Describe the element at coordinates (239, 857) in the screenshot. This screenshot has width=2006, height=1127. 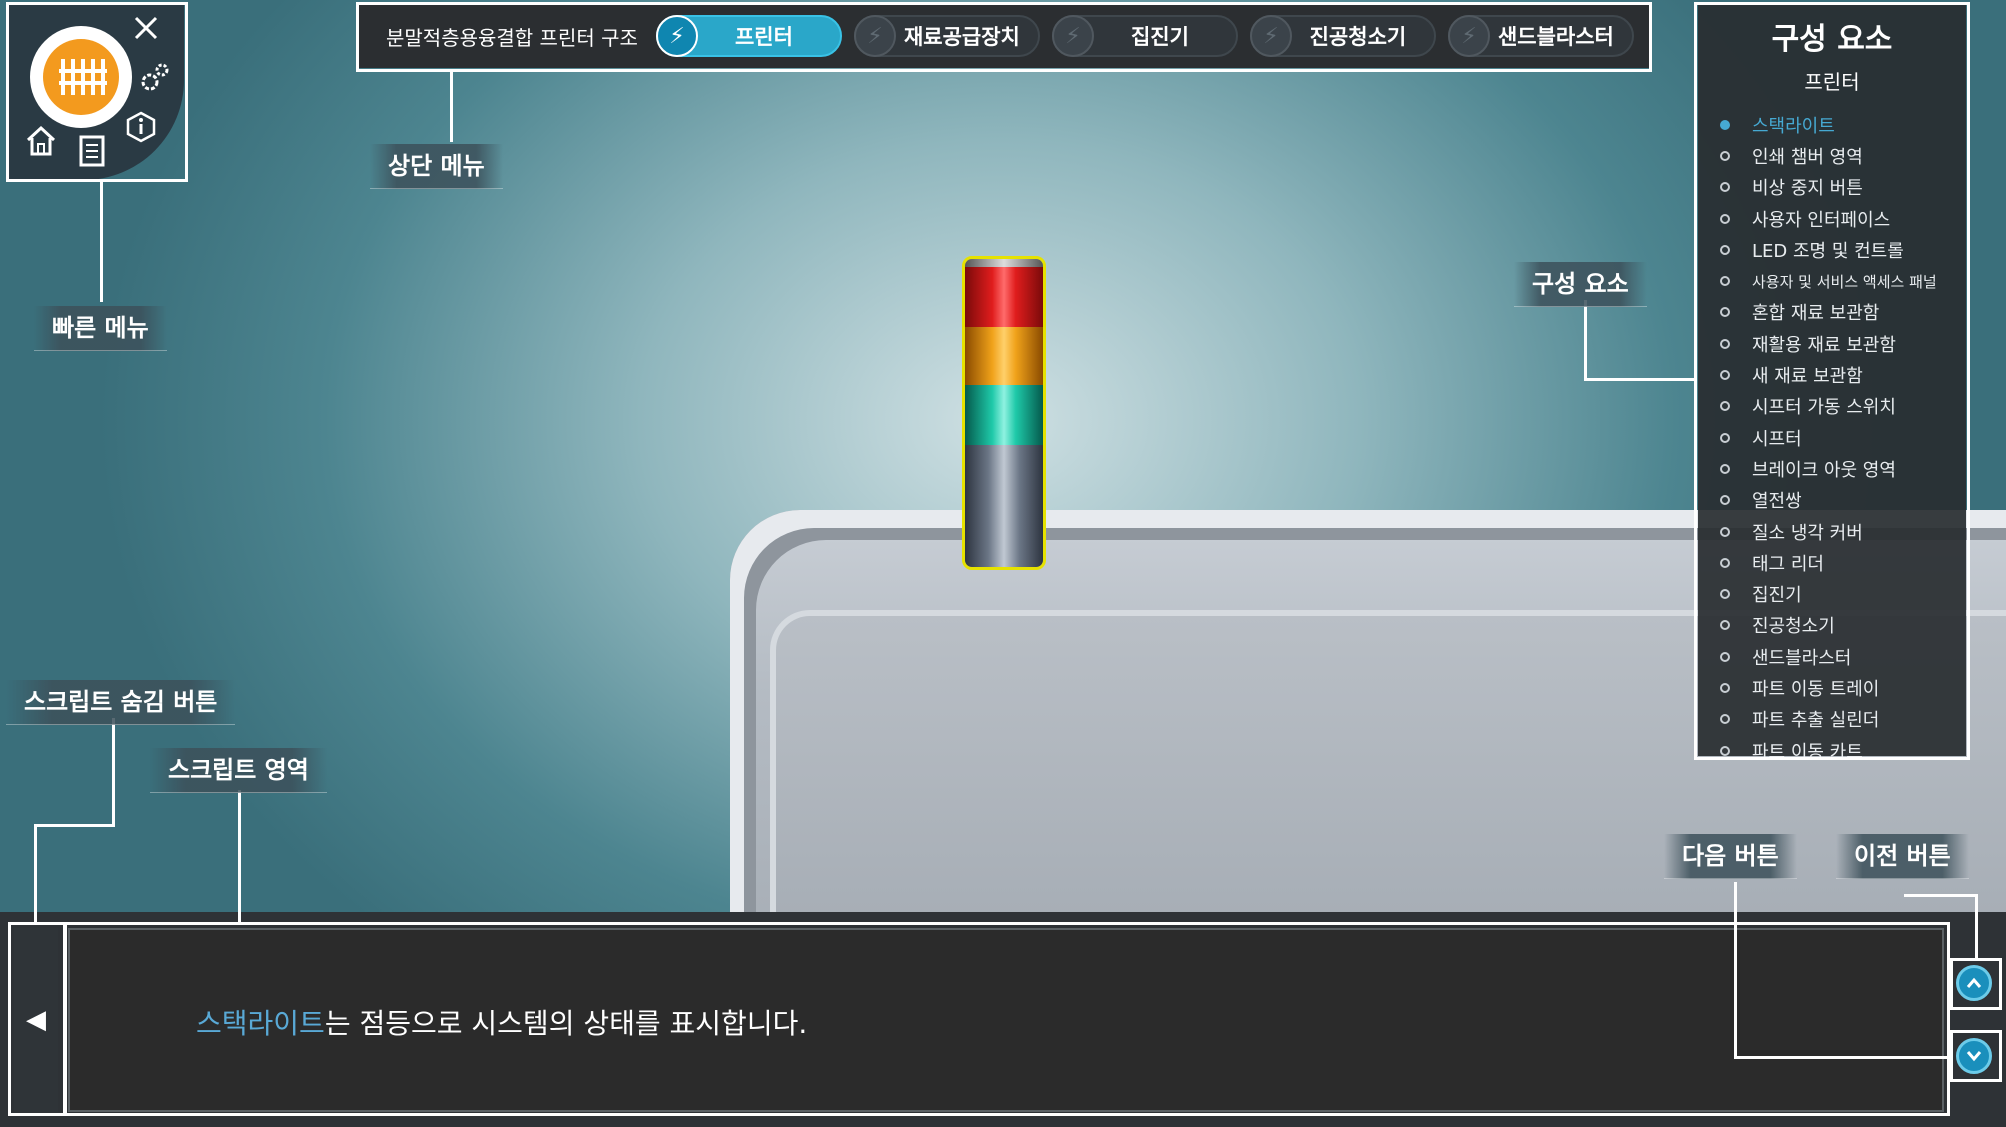
I see `script-connector` at that location.